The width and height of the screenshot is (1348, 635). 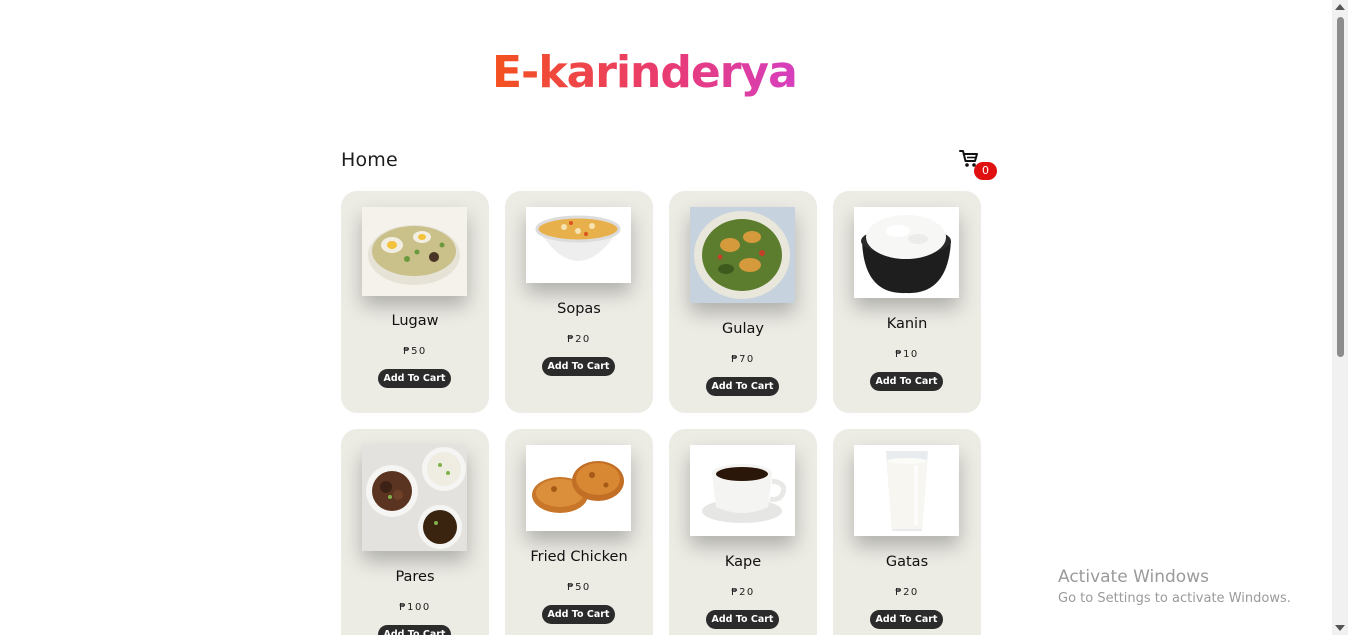 I want to click on product-name: Lugaw, so click(x=415, y=321).